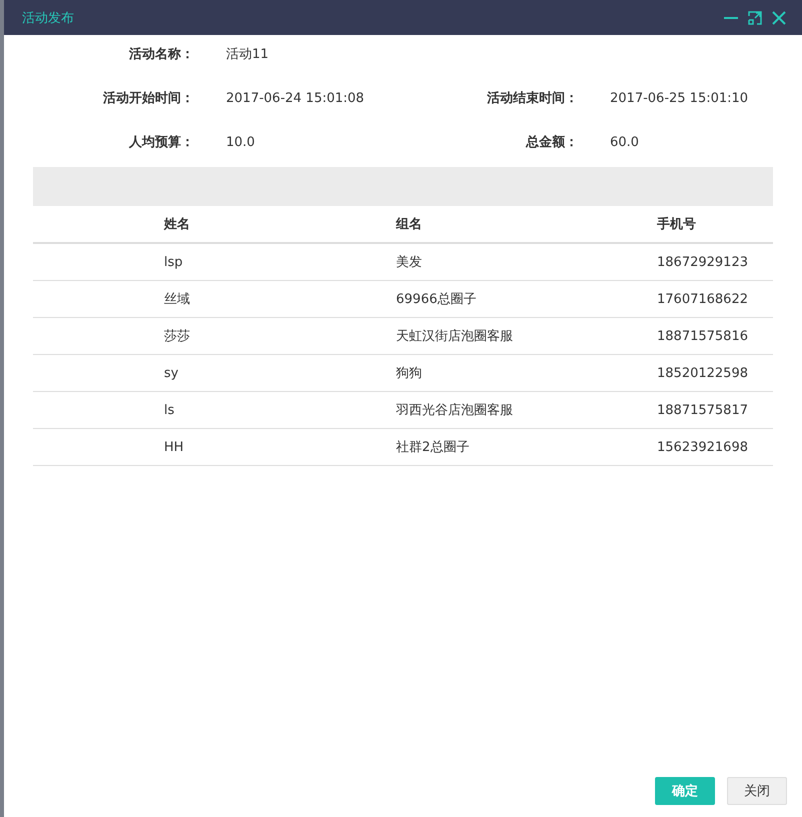 The image size is (802, 817). I want to click on table-cell: lsp, so click(280, 261).